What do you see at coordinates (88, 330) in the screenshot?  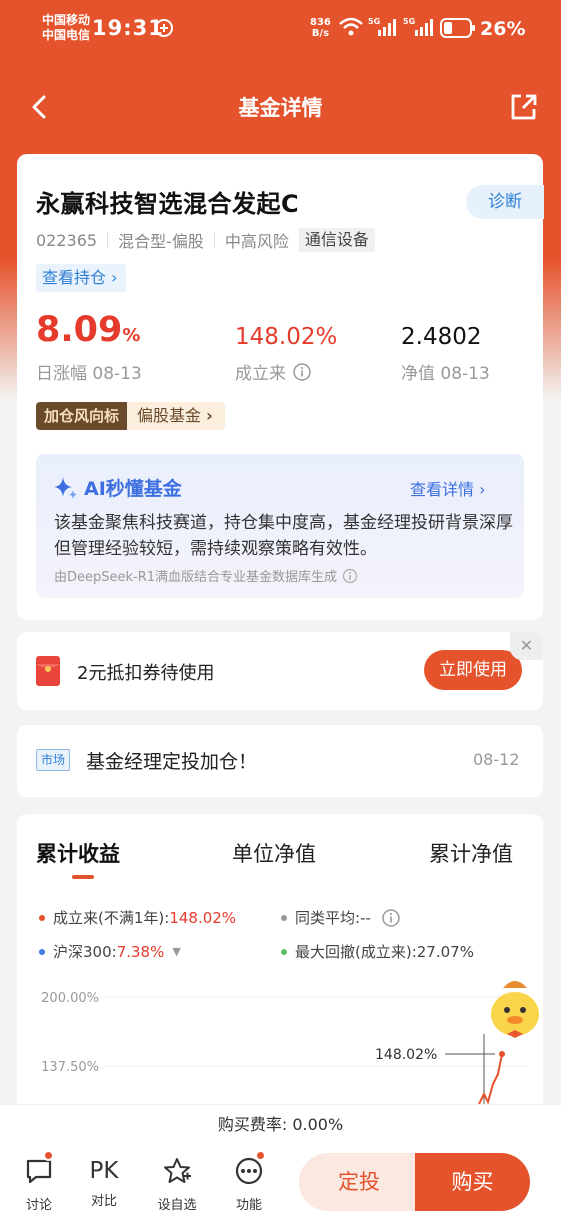 I see `daily-change-value: 8.09%` at bounding box center [88, 330].